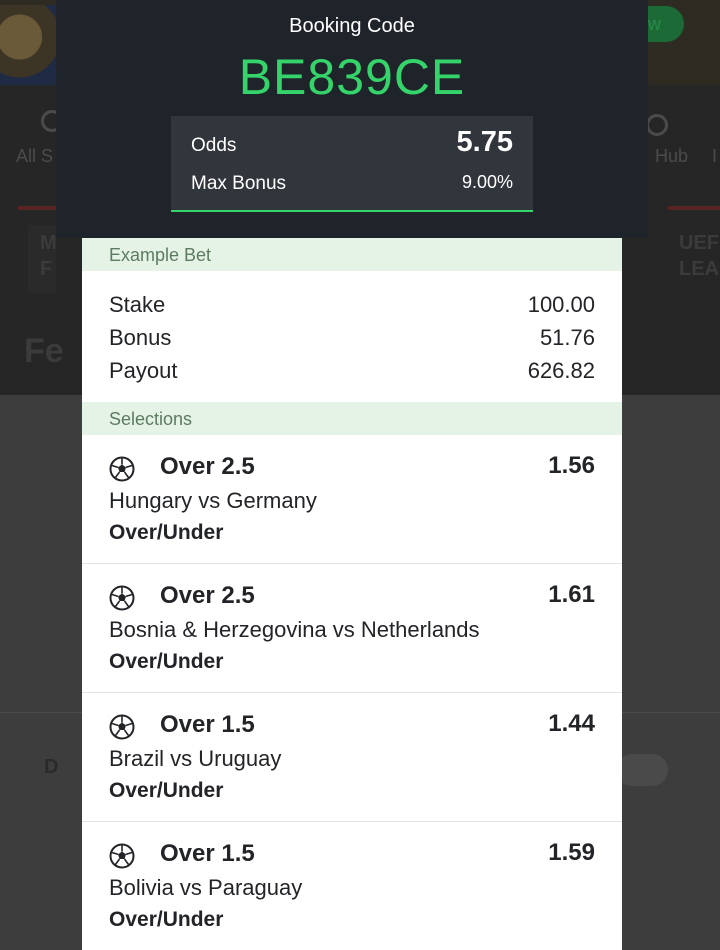  I want to click on background-row-label: D, so click(51, 767).